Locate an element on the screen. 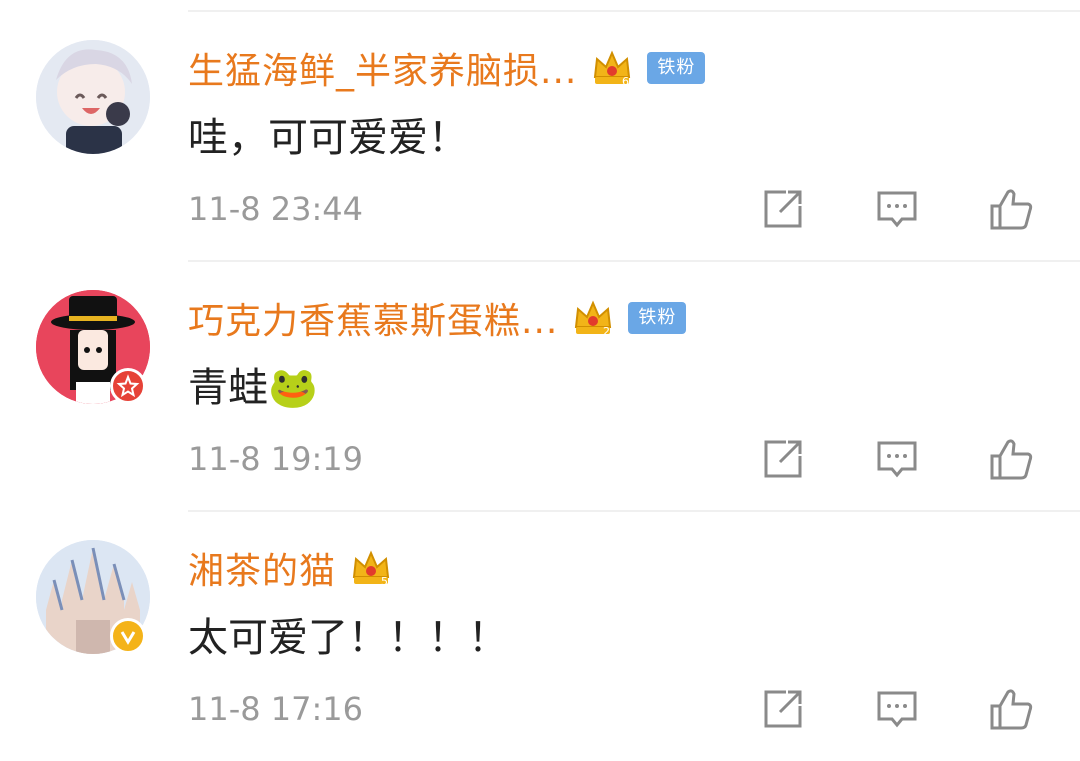 This screenshot has height=761, width=1080. crown-icon: 2 is located at coordinates (593, 319).